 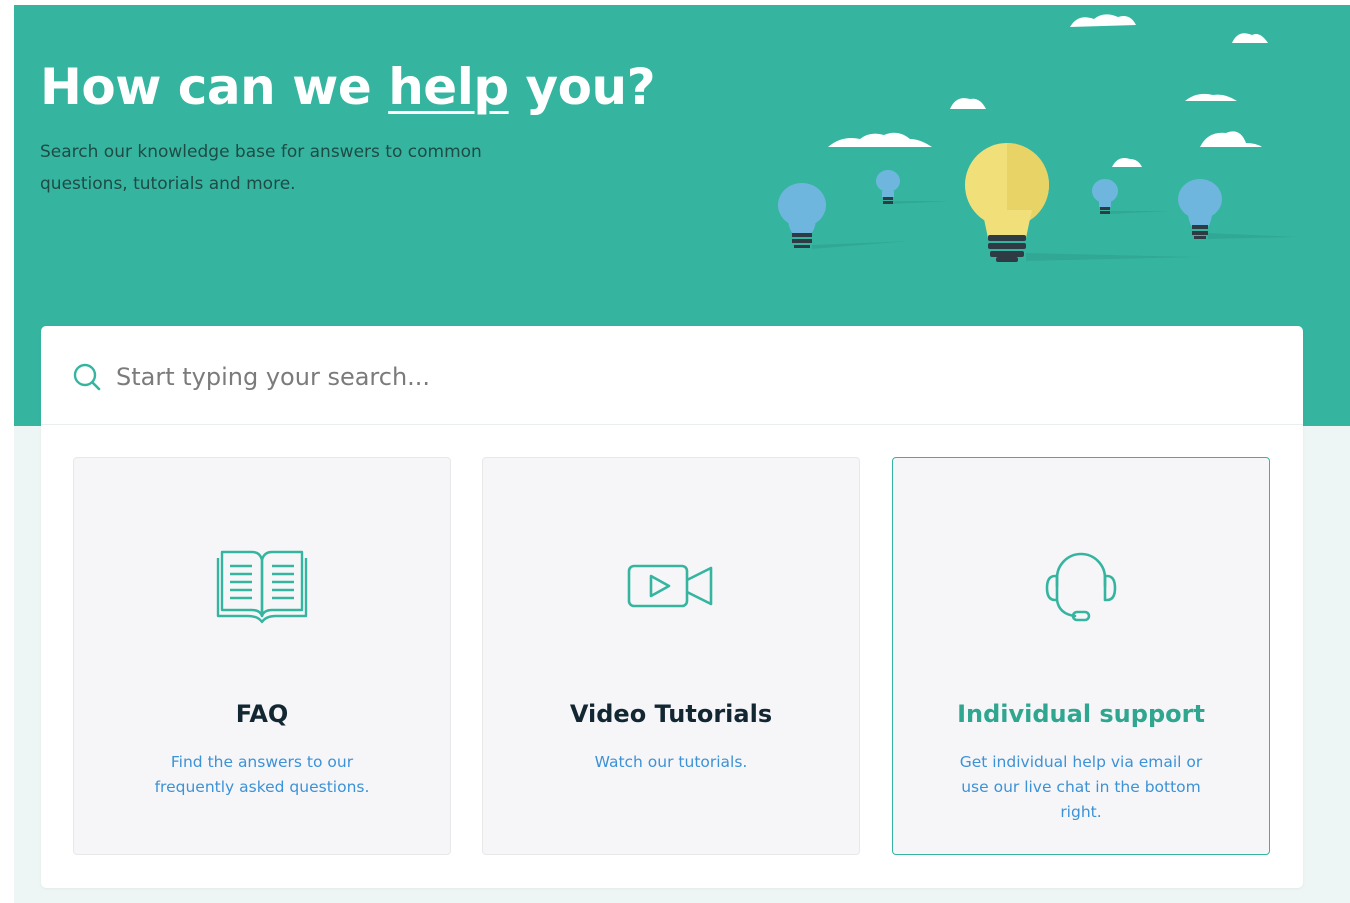 I want to click on title-highlight: help, so click(x=448, y=87).